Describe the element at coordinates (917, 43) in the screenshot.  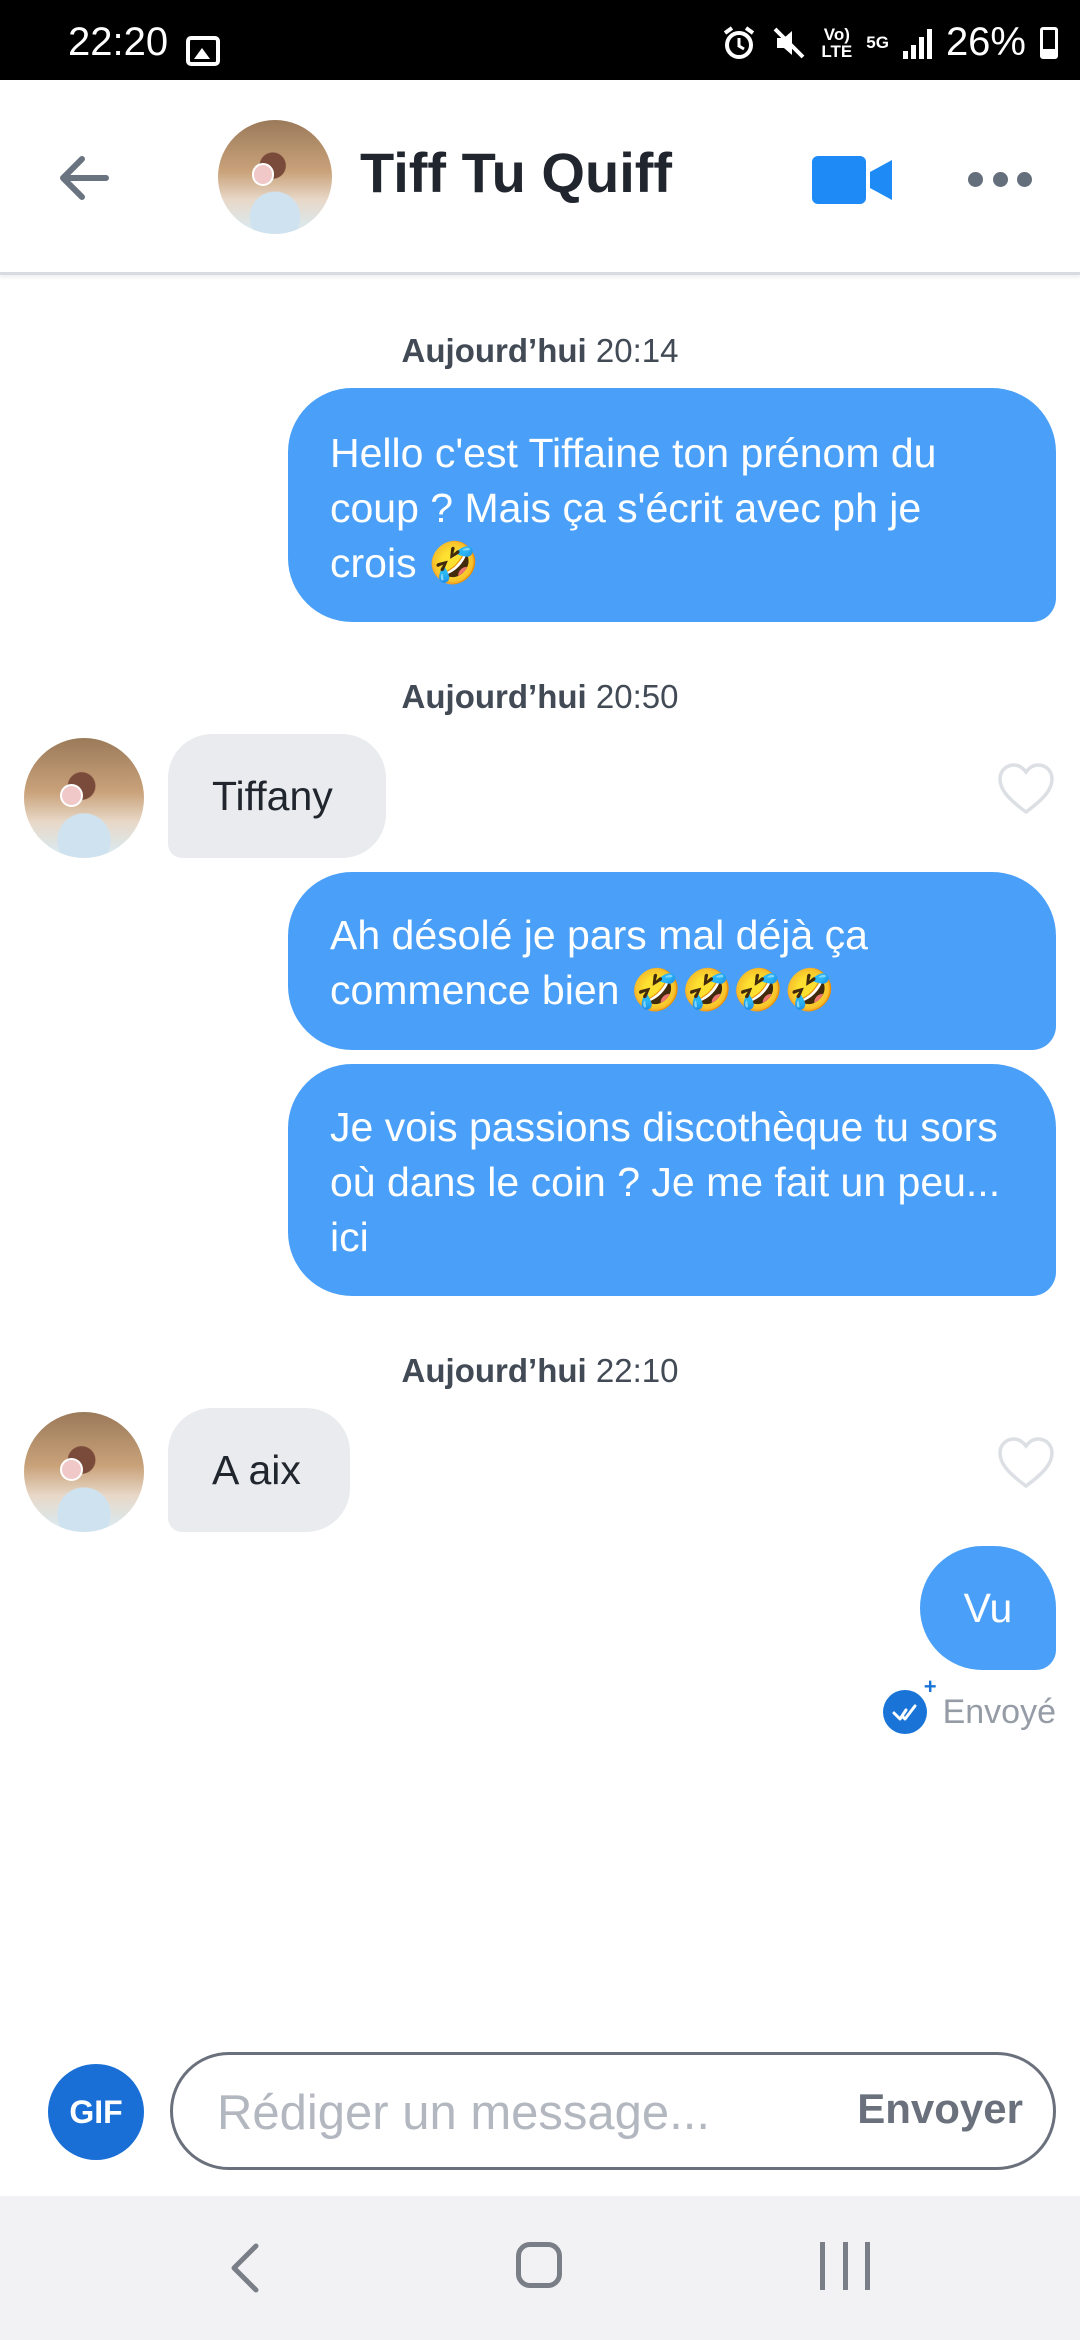
I see `signal-icon` at that location.